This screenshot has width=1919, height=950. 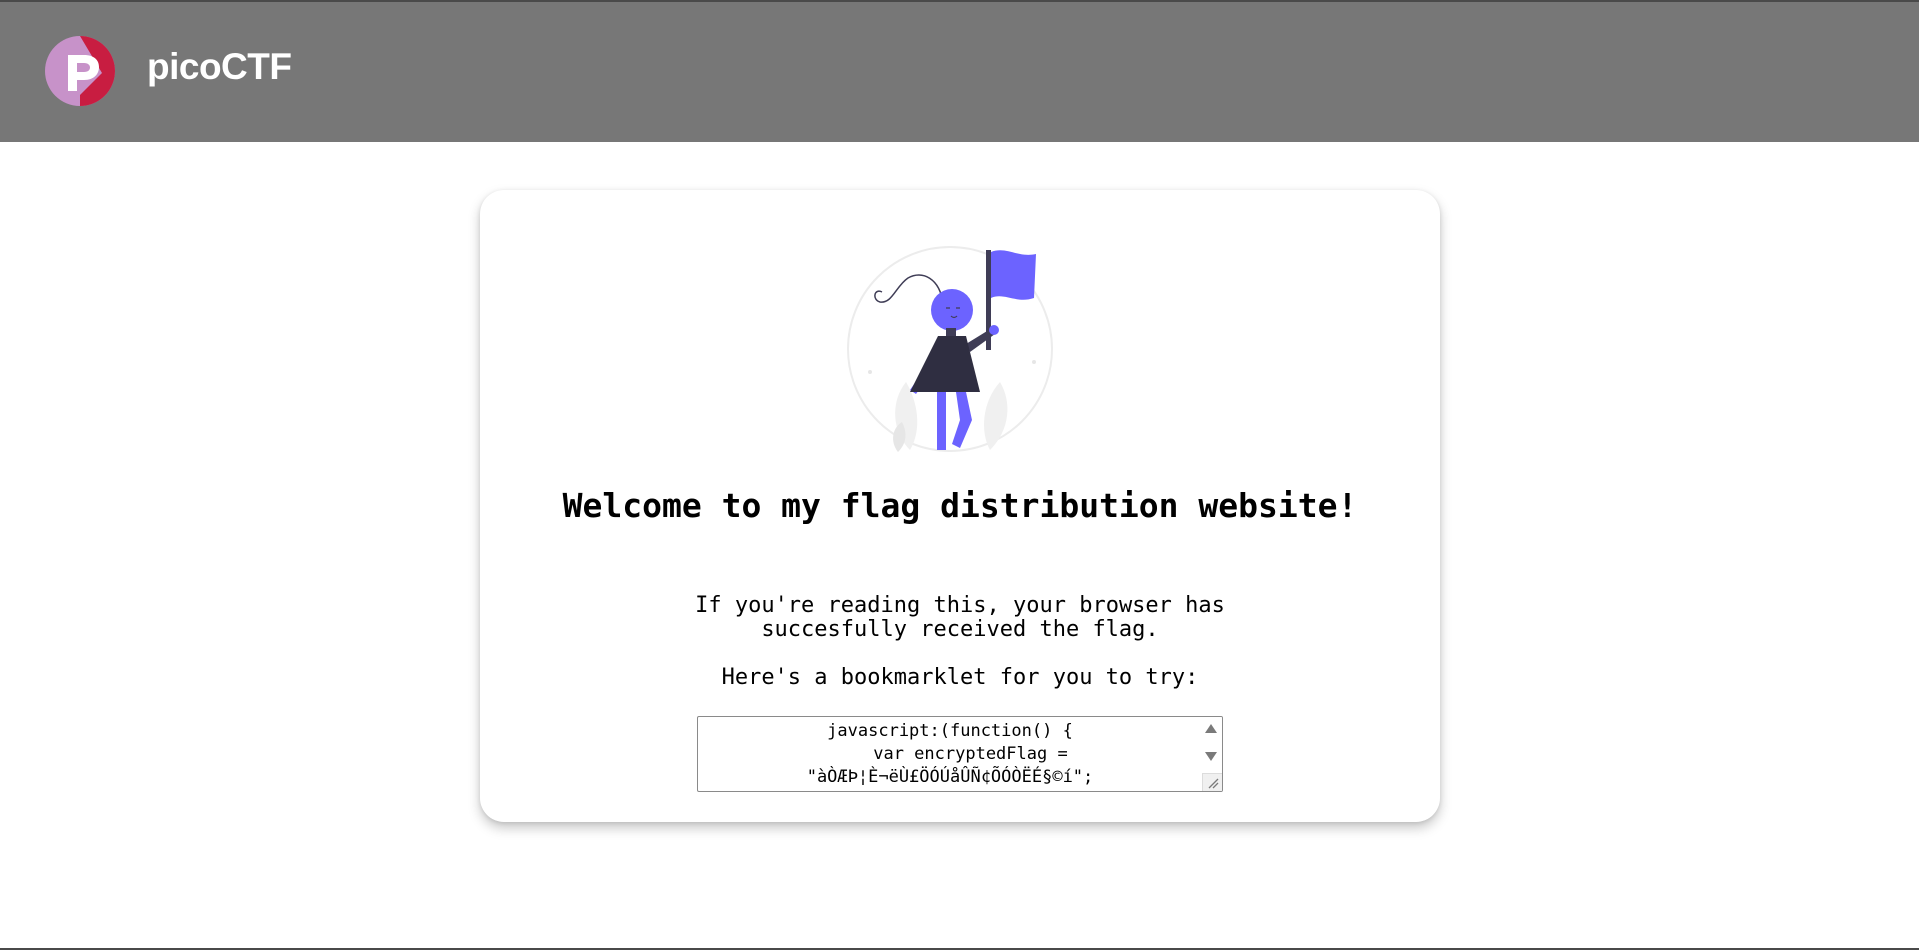 I want to click on resize-handle-icon, so click(x=1212, y=782).